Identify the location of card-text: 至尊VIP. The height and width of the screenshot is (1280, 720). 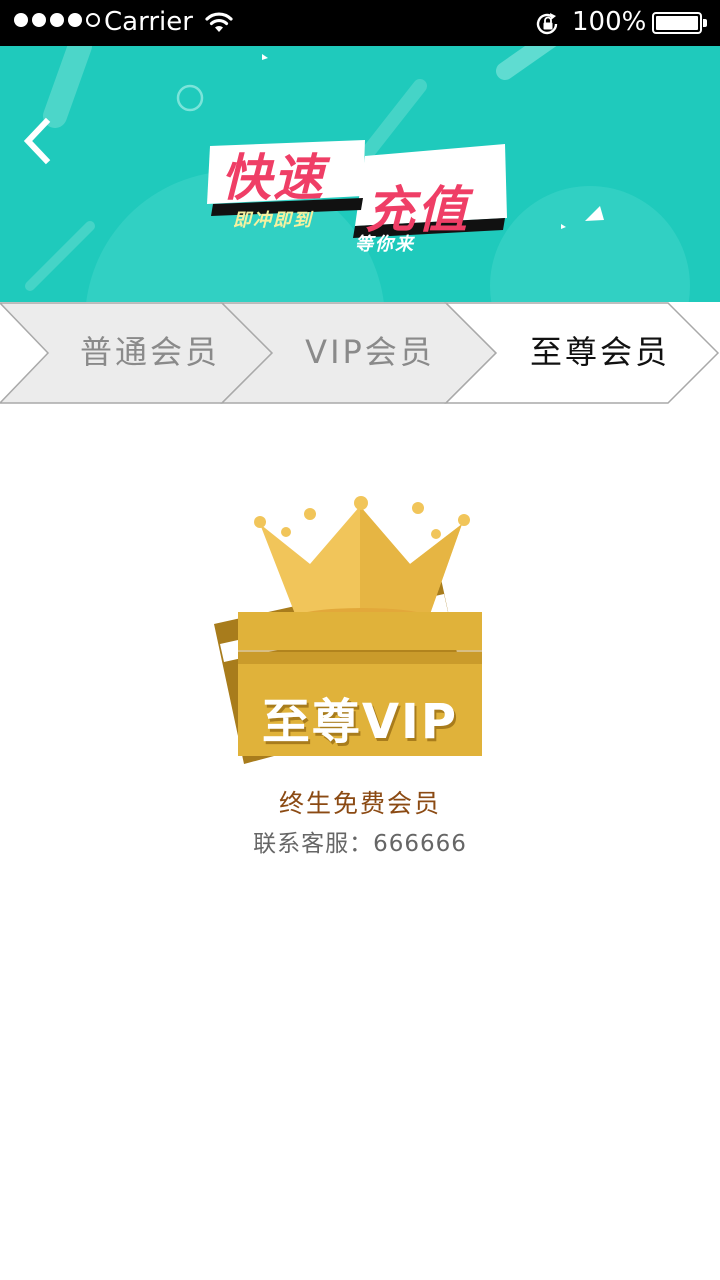
(360, 722).